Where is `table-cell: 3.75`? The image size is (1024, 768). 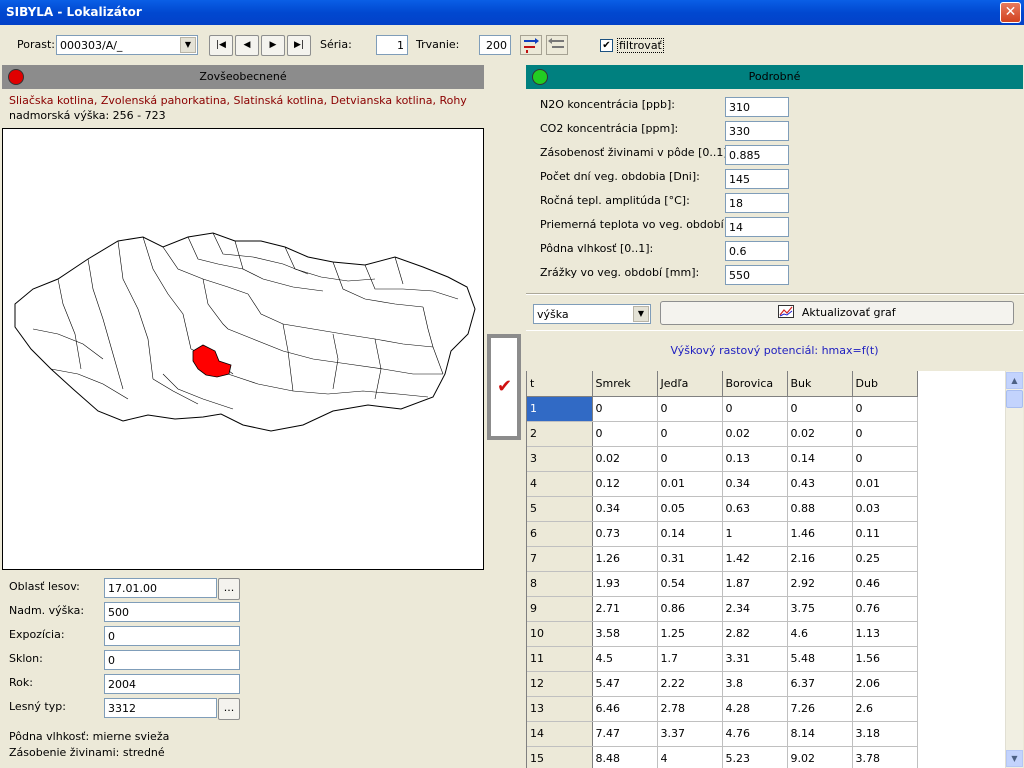 table-cell: 3.75 is located at coordinates (820, 609).